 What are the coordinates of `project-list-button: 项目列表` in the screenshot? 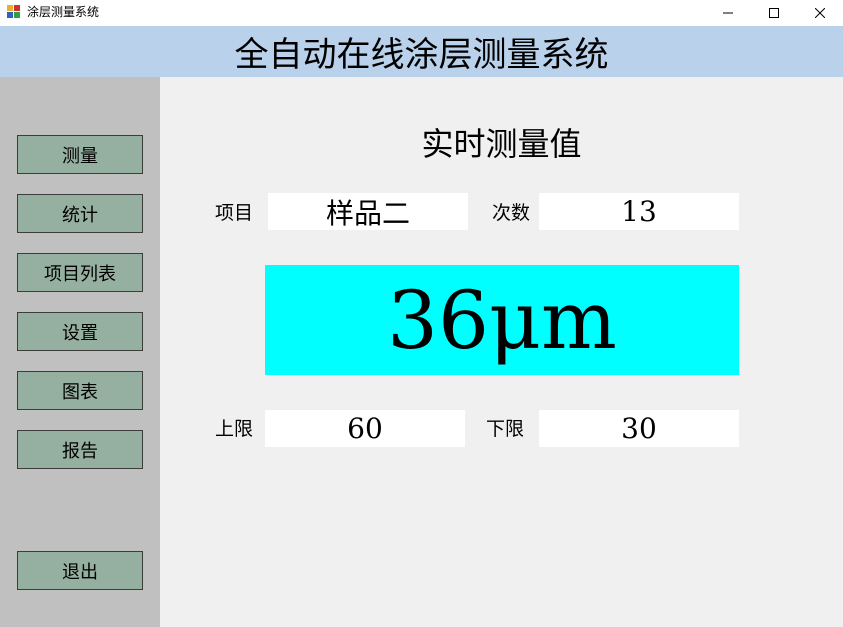 It's located at (80, 272).